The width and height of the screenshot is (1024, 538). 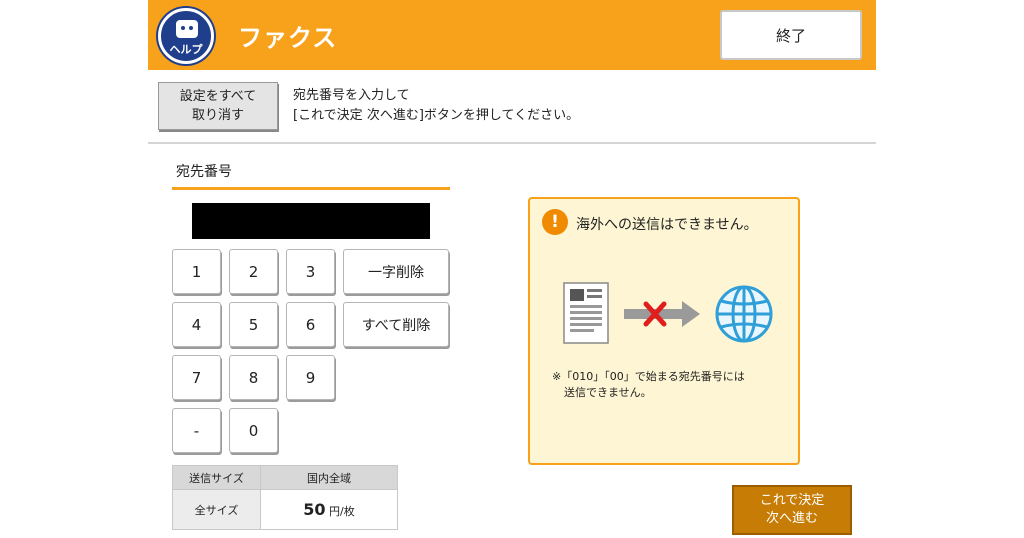 I want to click on key-6: 6, so click(x=310, y=324).